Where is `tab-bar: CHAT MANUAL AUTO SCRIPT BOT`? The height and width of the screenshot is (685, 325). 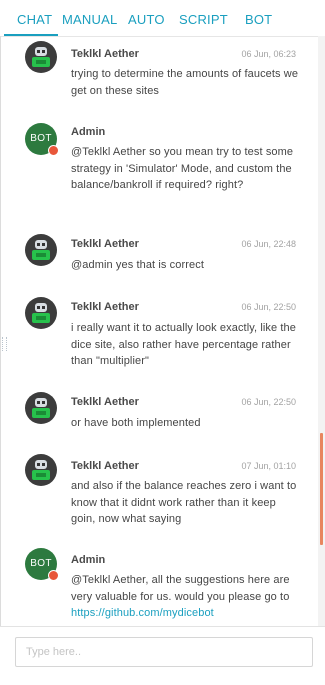
tab-bar: CHAT MANUAL AUTO SCRIPT BOT is located at coordinates (162, 18).